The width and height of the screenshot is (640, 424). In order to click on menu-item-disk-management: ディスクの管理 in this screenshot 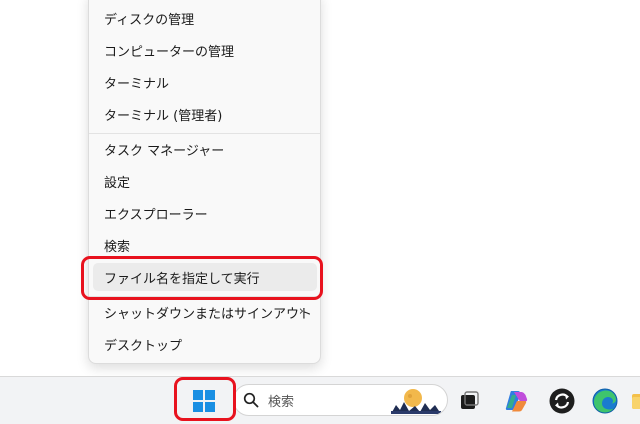, I will do `click(205, 18)`.